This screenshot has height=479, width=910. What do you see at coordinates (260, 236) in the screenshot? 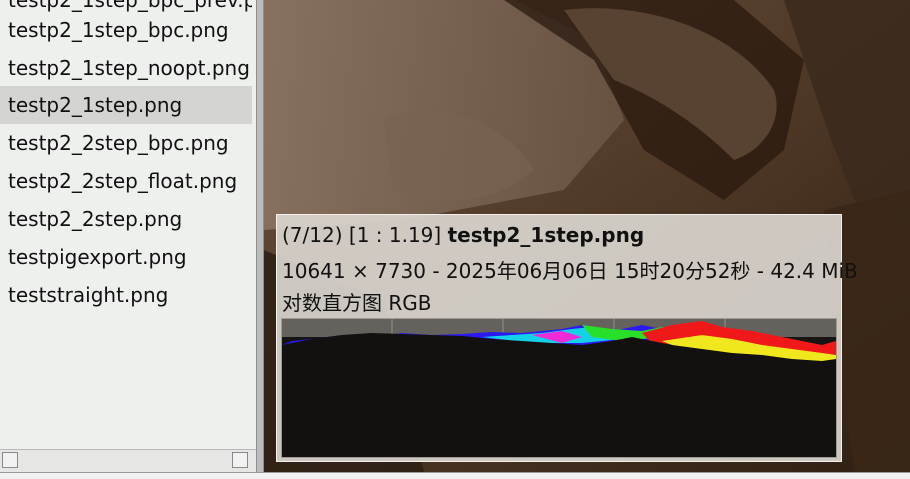
I see `panel-splitter` at bounding box center [260, 236].